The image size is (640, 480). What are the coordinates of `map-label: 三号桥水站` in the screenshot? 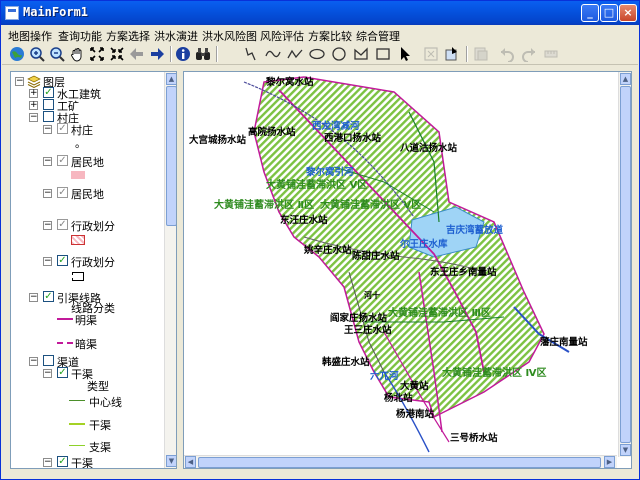 It's located at (474, 437).